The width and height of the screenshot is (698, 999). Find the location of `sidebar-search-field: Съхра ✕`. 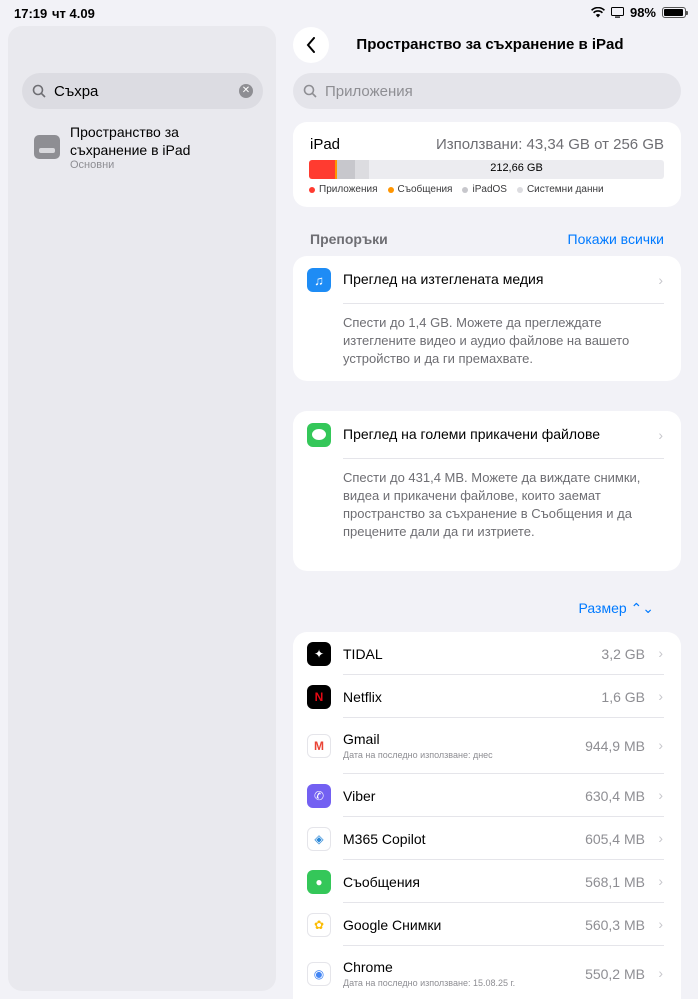

sidebar-search-field: Съхра ✕ is located at coordinates (142, 91).